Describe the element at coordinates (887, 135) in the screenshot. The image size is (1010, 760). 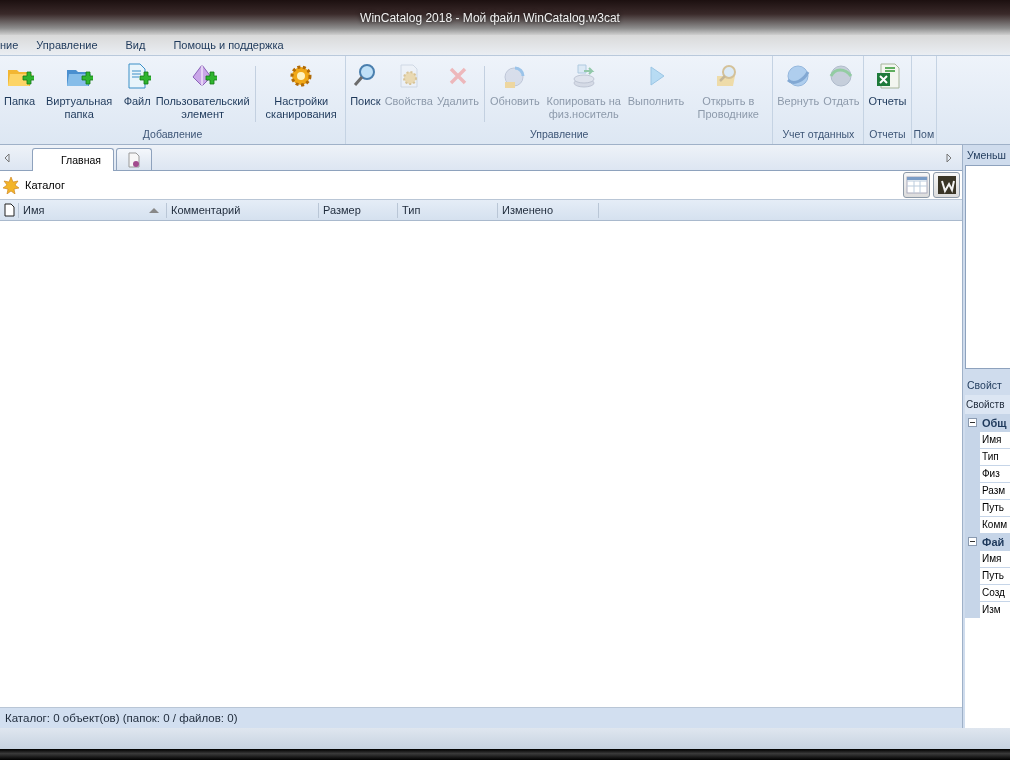
I see `group-label: Отчеты` at that location.